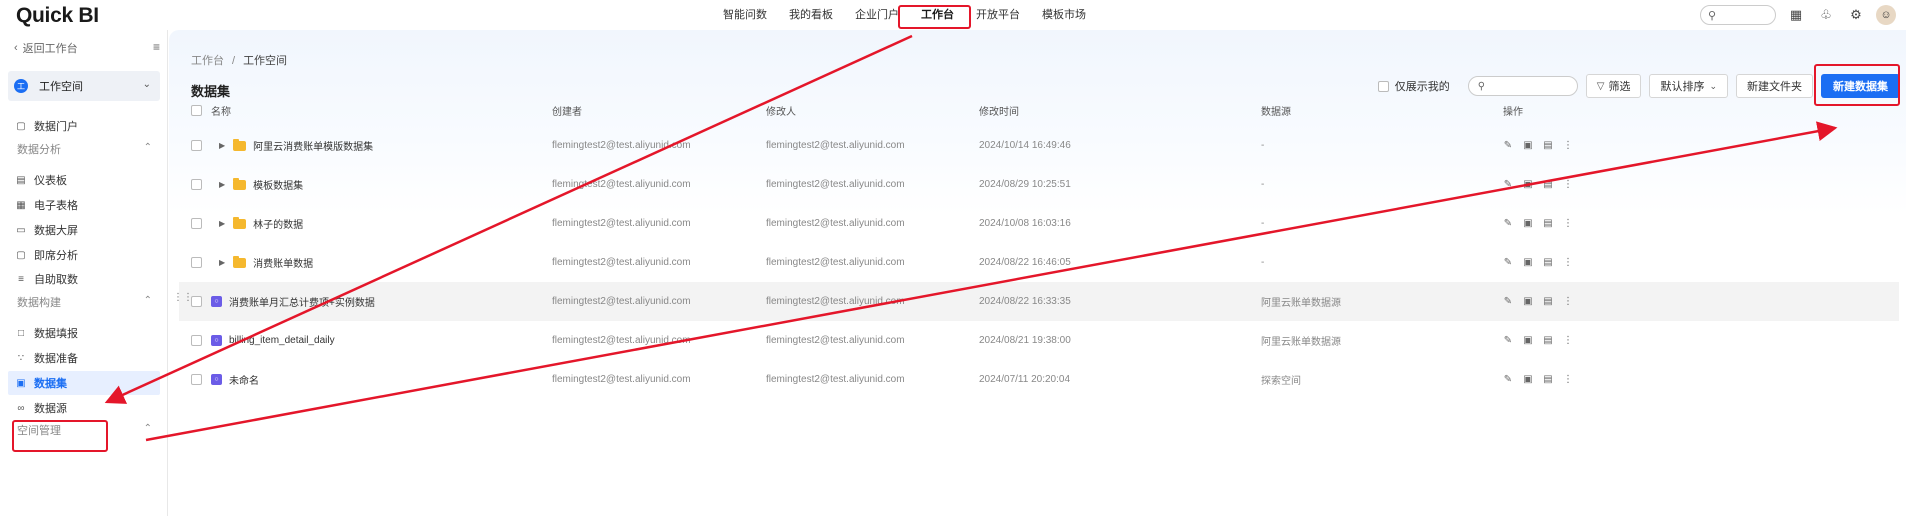 This screenshot has height=516, width=1906. I want to click on row-name-cell: ▶ 林子的数据, so click(257, 223).